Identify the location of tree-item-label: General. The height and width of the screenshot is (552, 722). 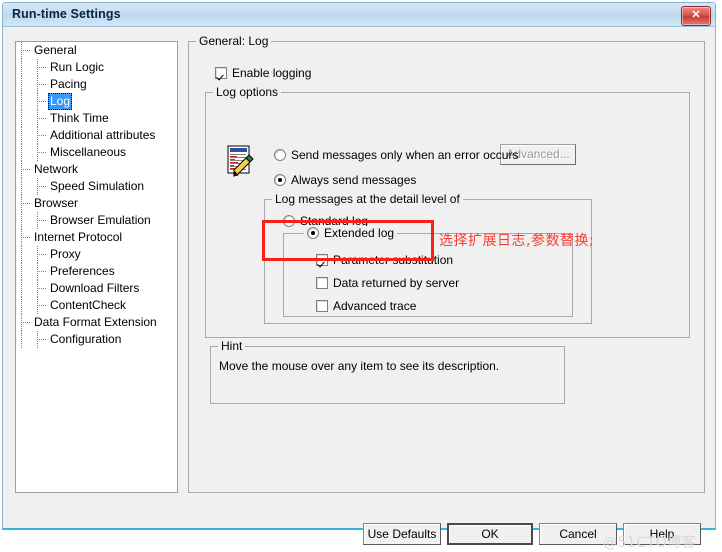
(55, 50).